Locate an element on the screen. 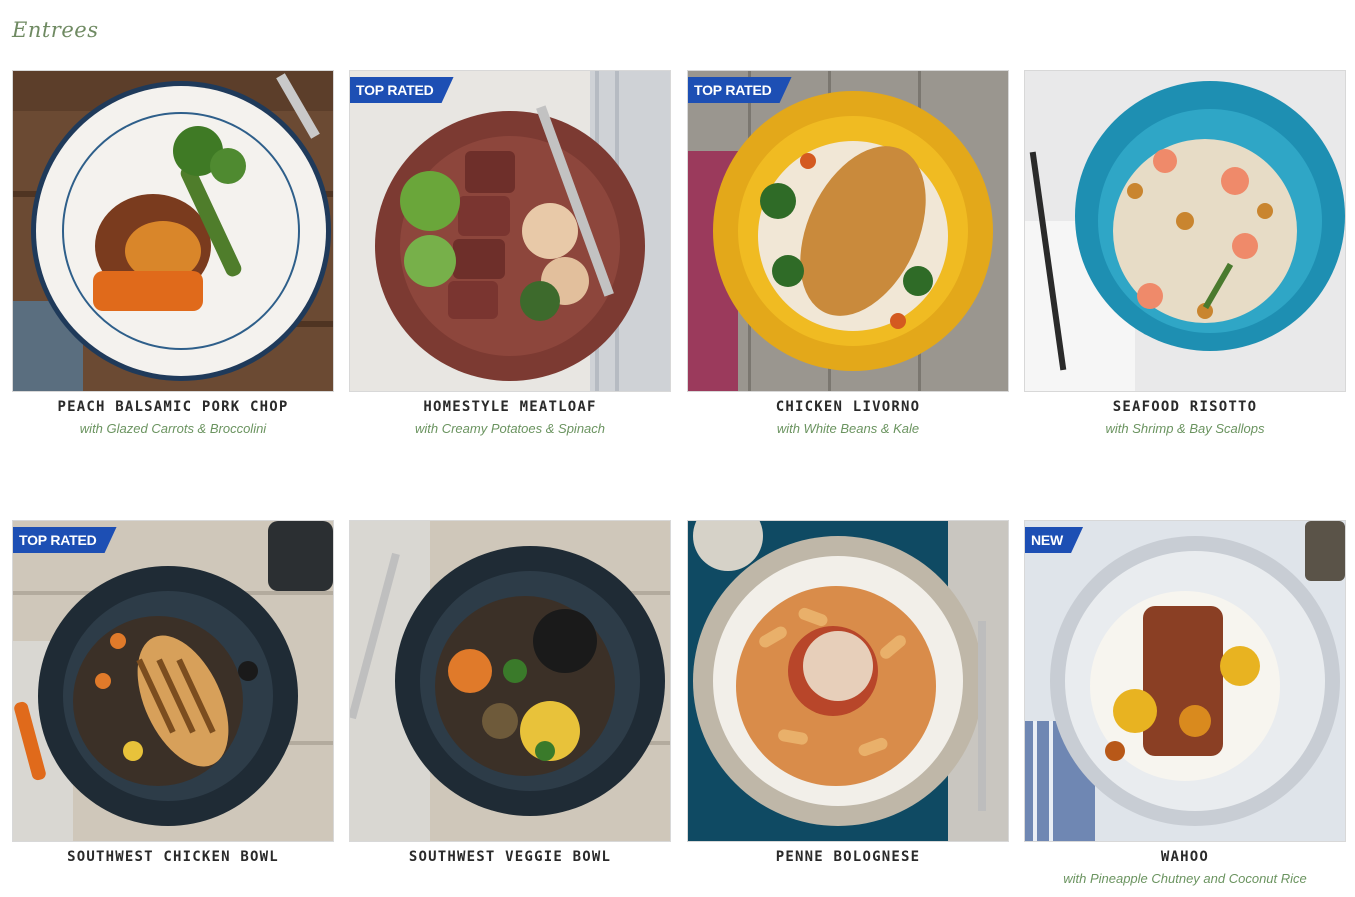 This screenshot has height=897, width=1355. entree-name: SOUTHWEST CHICKEN BOWL is located at coordinates (173, 857).